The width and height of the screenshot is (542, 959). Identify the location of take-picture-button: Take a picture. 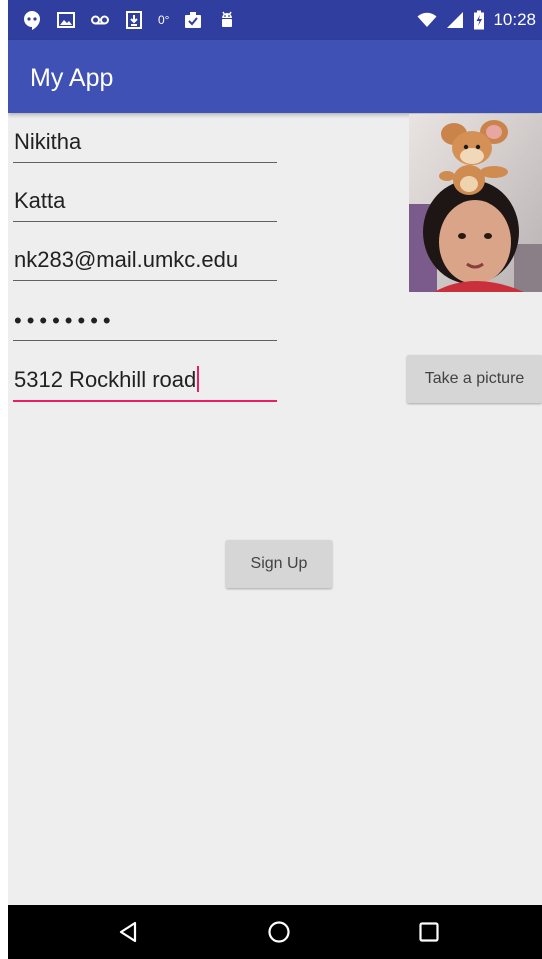
(474, 379).